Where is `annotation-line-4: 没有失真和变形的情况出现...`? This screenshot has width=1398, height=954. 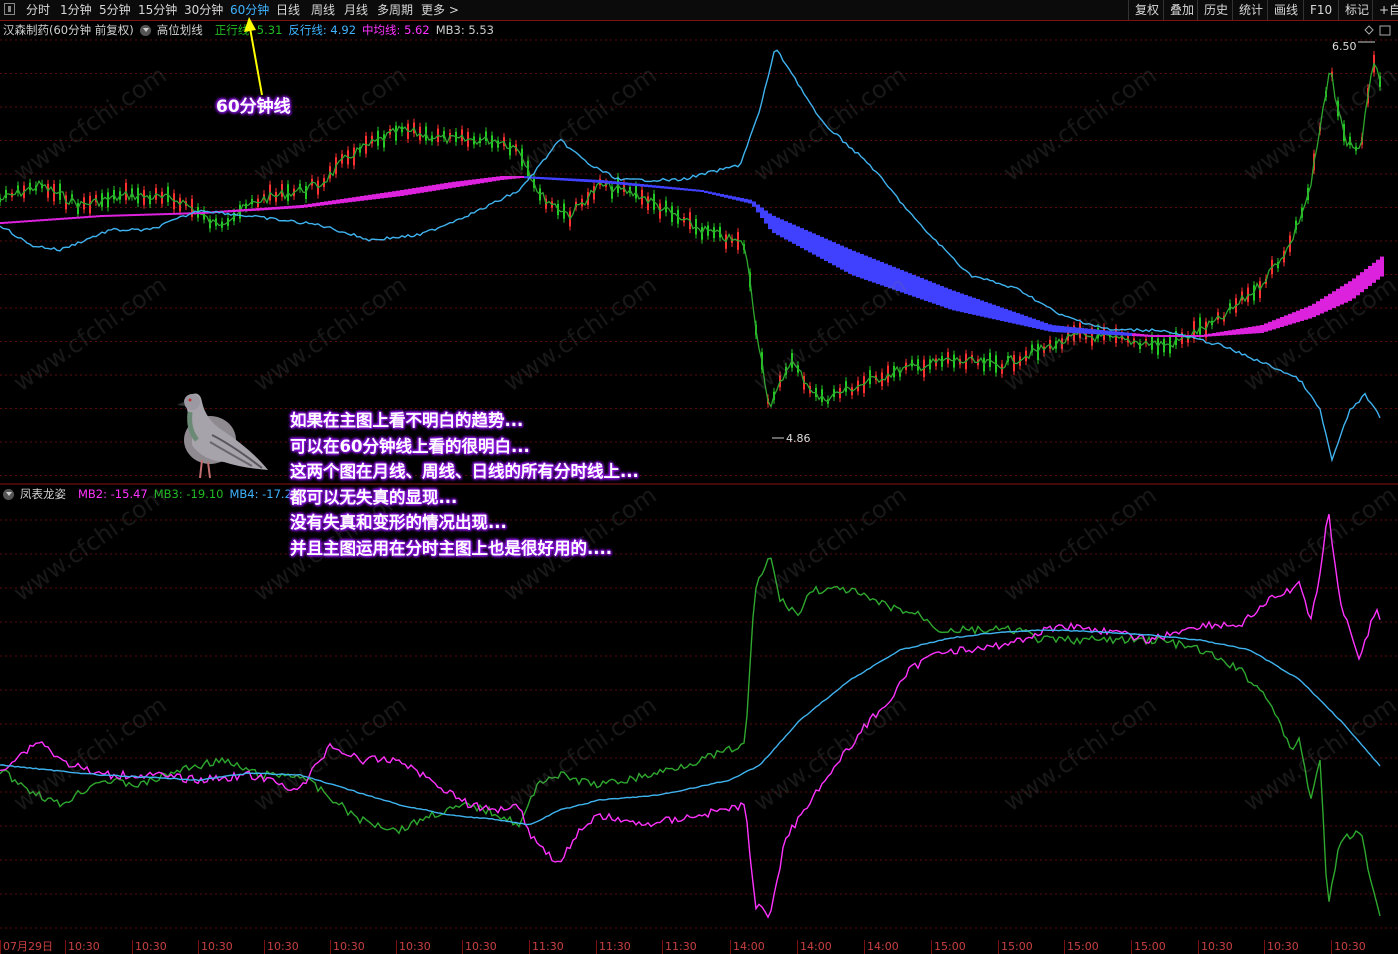
annotation-line-4: 没有失真和变形的情况出现... is located at coordinates (398, 522).